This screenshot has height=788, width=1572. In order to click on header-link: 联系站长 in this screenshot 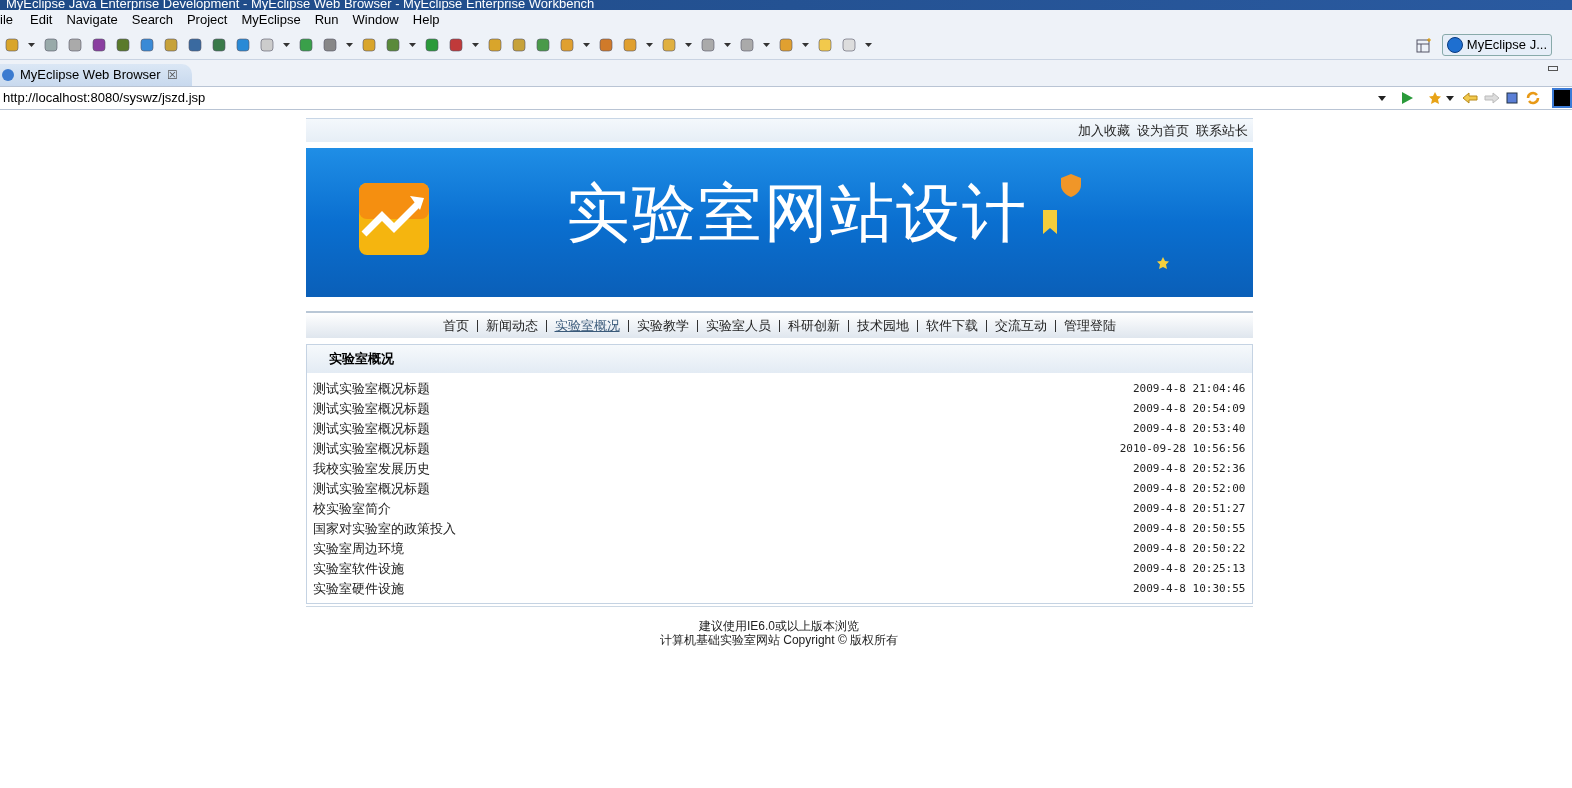, I will do `click(1221, 130)`.